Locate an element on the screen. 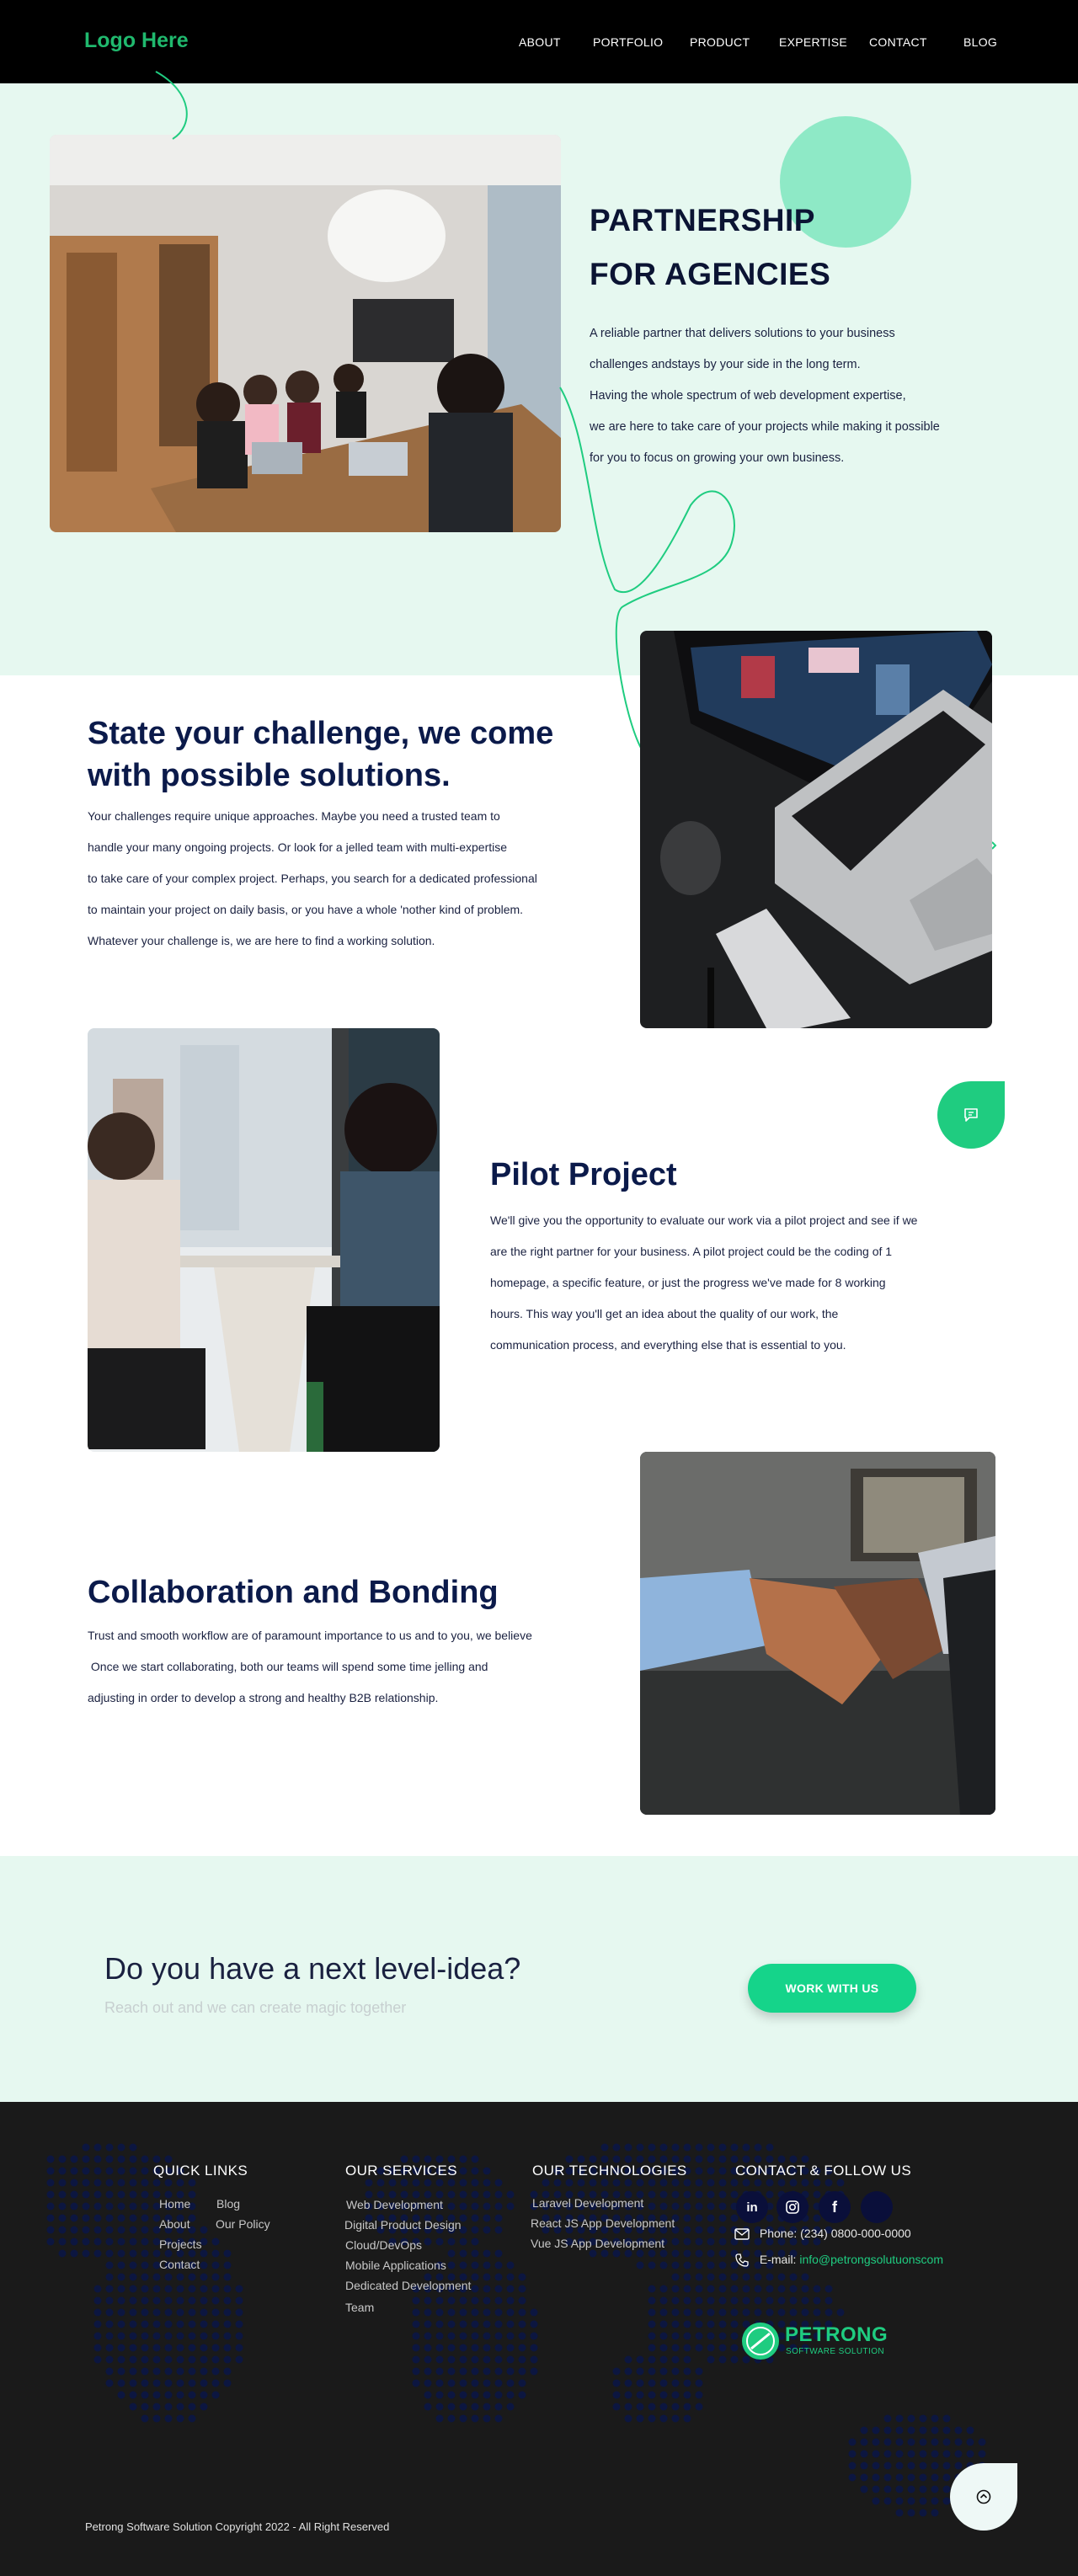 The height and width of the screenshot is (2576, 1078). chat-icon is located at coordinates (971, 1115).